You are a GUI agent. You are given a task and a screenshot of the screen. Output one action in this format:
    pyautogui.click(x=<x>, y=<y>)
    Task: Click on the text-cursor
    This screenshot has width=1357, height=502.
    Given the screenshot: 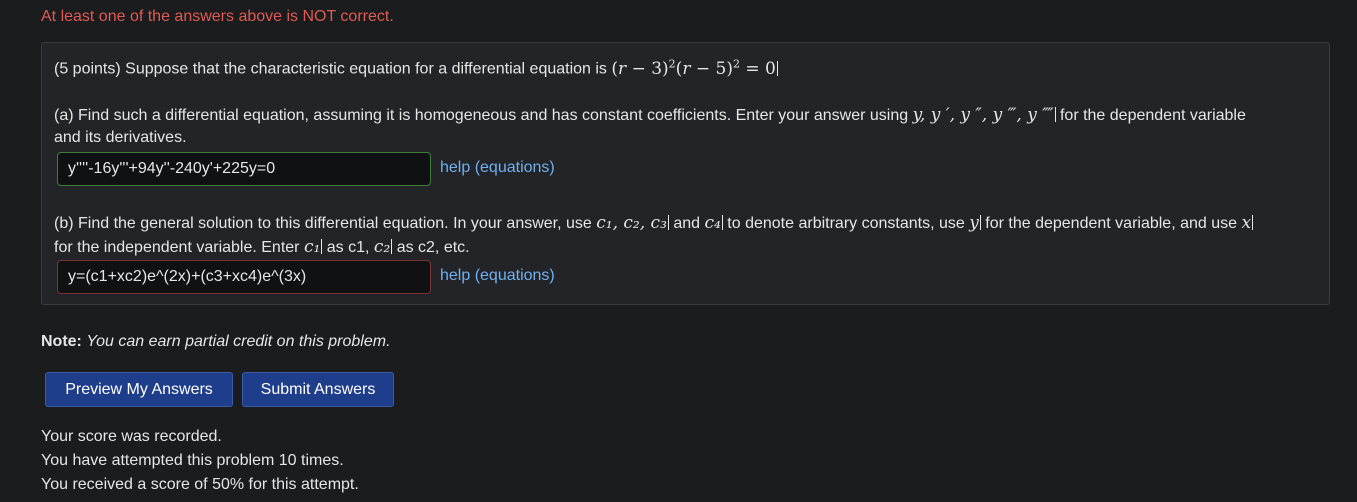 What is the action you would take?
    pyautogui.click(x=777, y=68)
    